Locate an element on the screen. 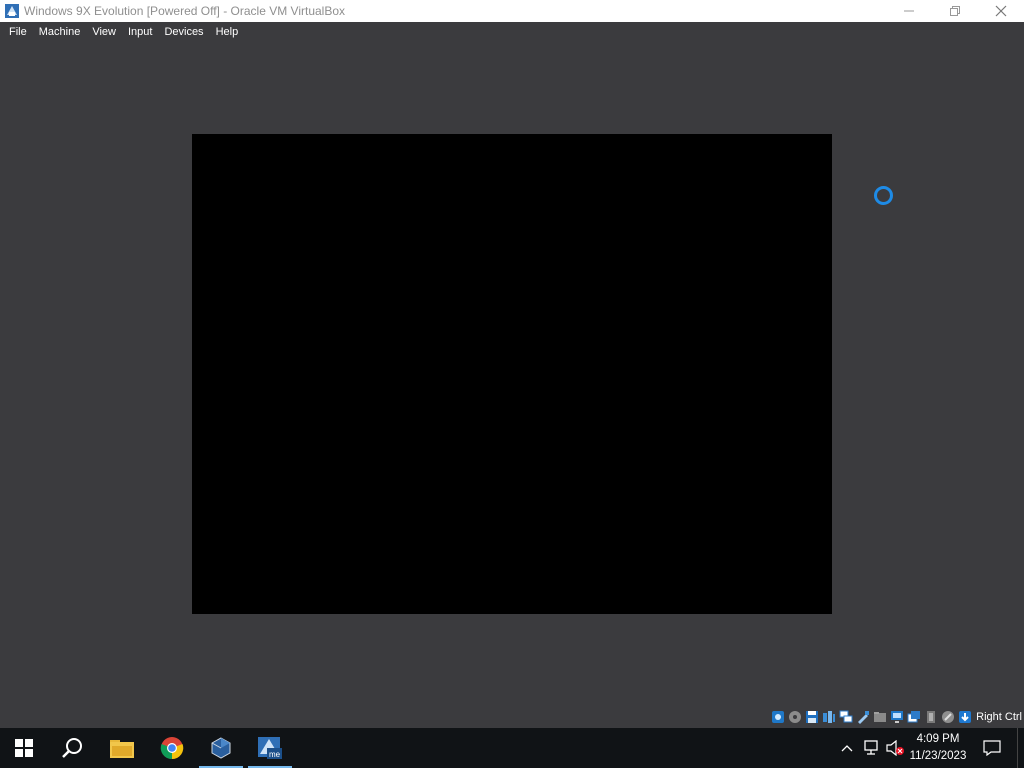 The image size is (1024, 768). virtualbox-icon is located at coordinates (221, 748).